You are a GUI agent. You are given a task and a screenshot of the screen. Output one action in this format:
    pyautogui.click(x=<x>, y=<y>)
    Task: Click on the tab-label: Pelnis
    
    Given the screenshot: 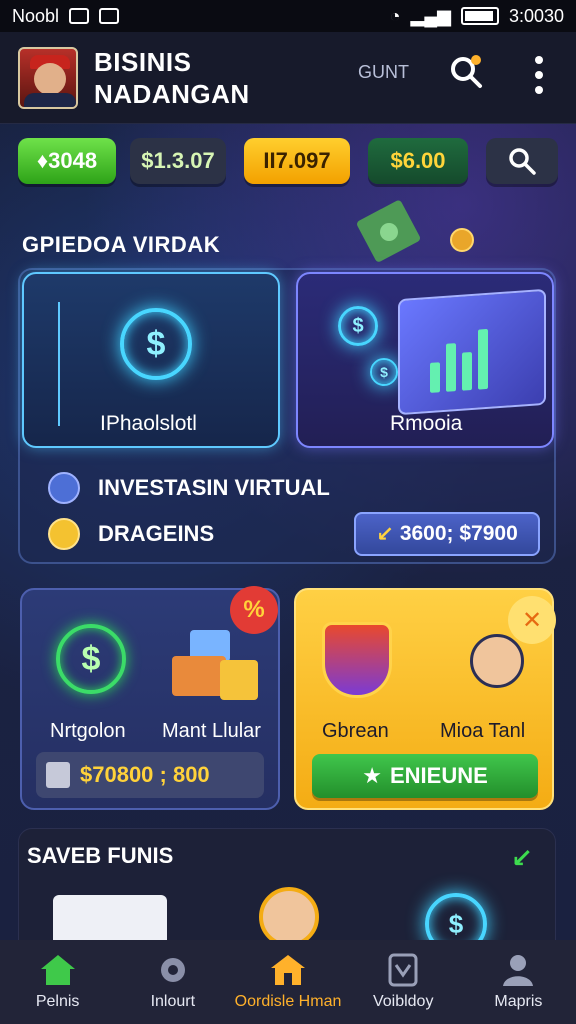 What is the action you would take?
    pyautogui.click(x=57, y=1001)
    